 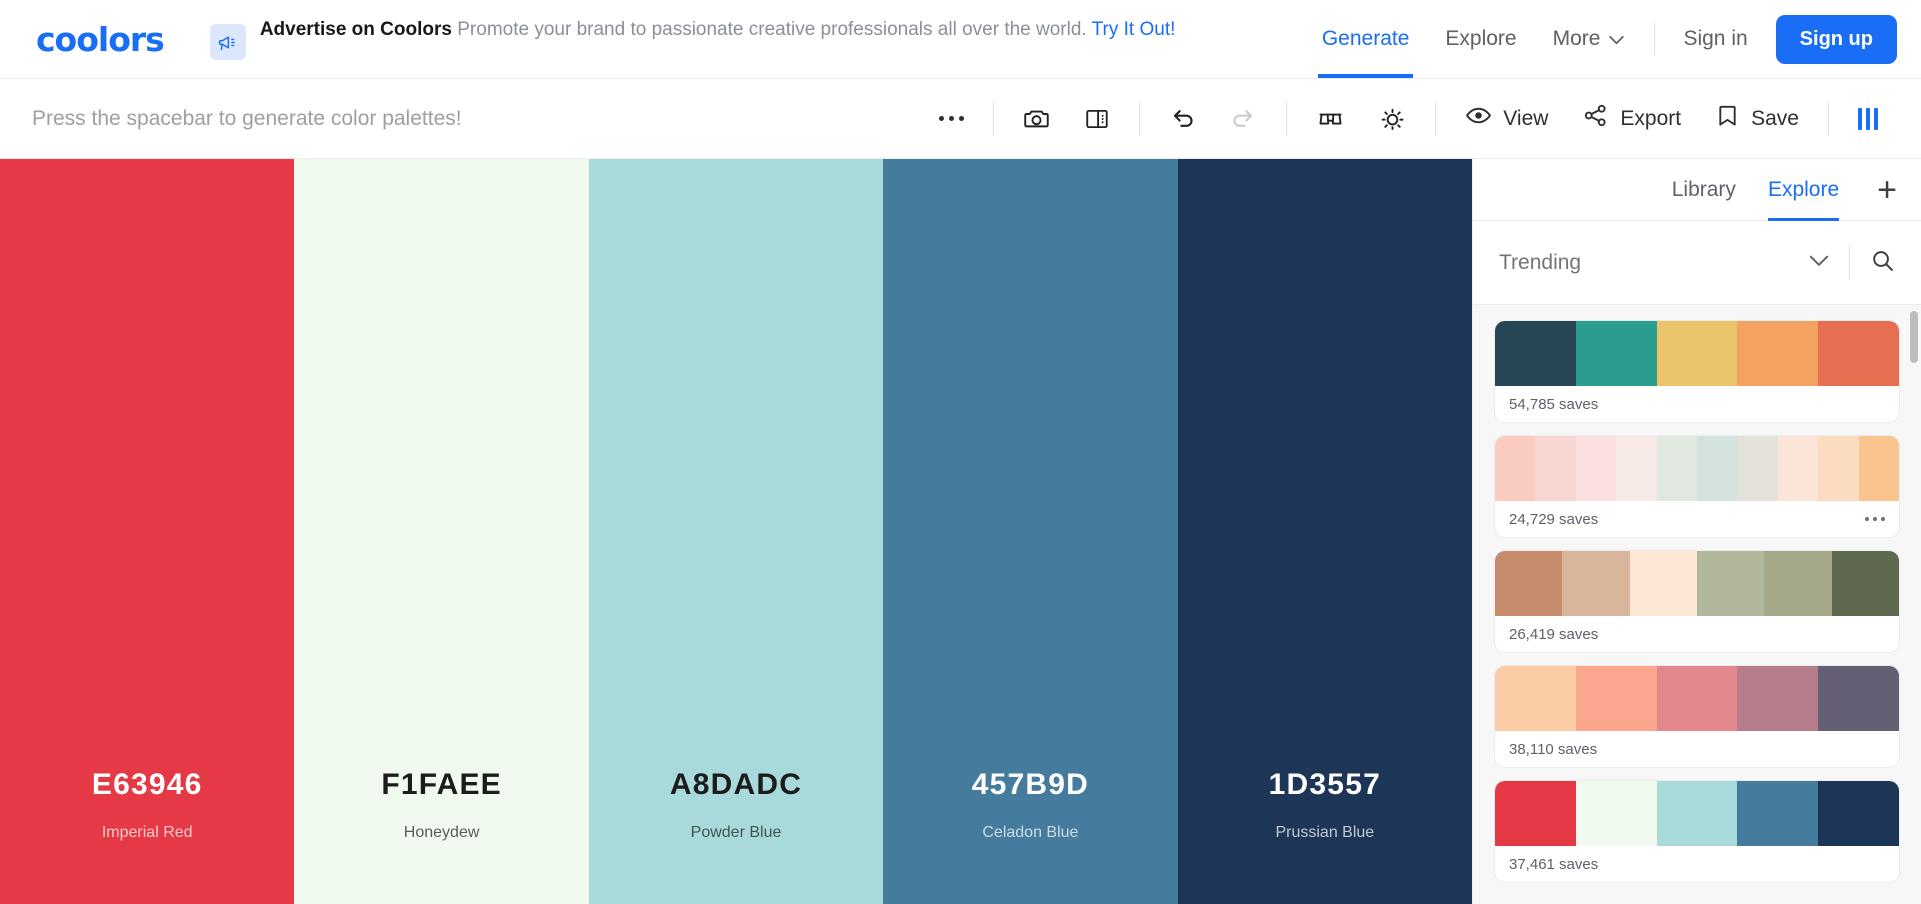 What do you see at coordinates (1097, 119) in the screenshot?
I see `layout-icon` at bounding box center [1097, 119].